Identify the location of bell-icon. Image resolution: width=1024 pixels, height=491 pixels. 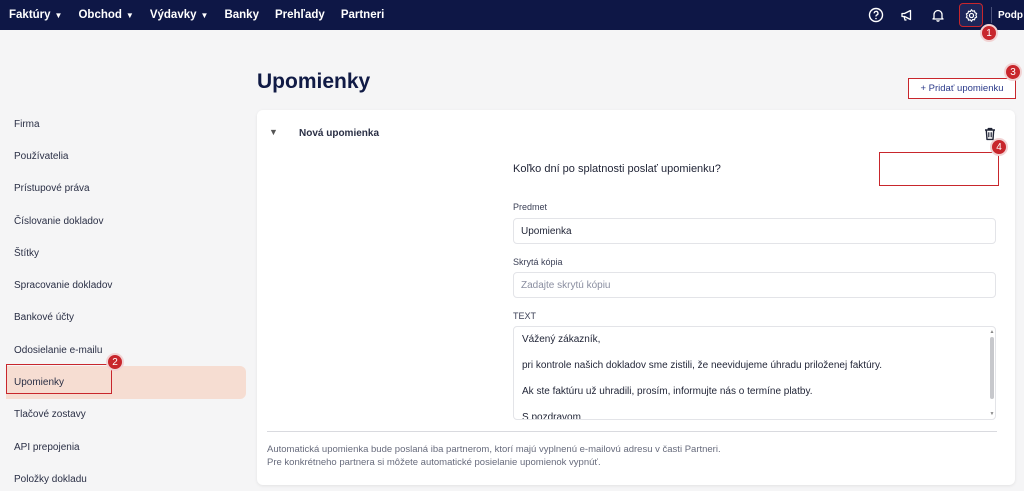
(938, 15).